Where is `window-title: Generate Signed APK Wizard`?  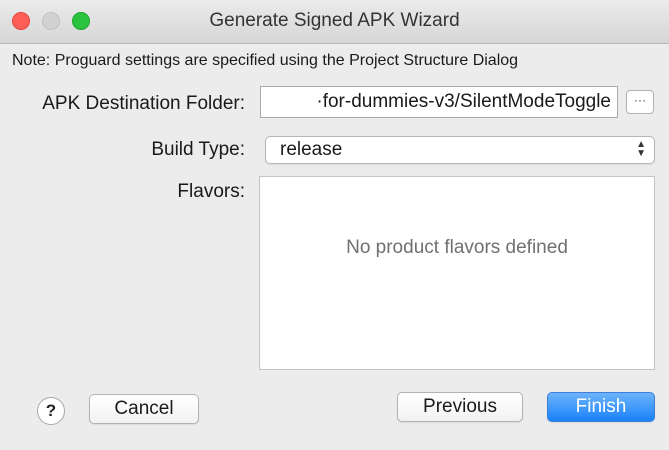
window-title: Generate Signed APK Wizard is located at coordinates (334, 20).